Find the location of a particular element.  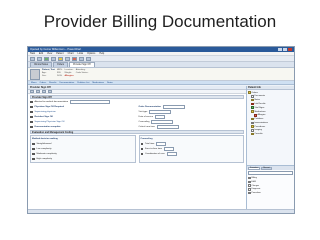

tree-item-lab-results: Lab Results is located at coordinates (270, 104).